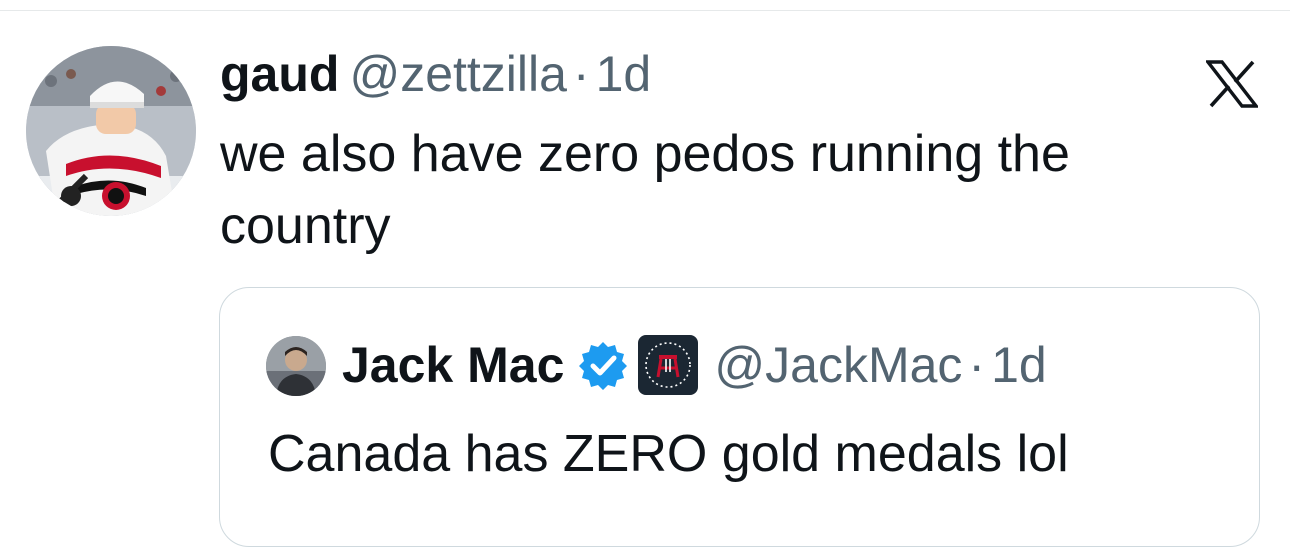  What do you see at coordinates (453, 365) in the screenshot?
I see `quoted-author-display-name: Jack Mac` at bounding box center [453, 365].